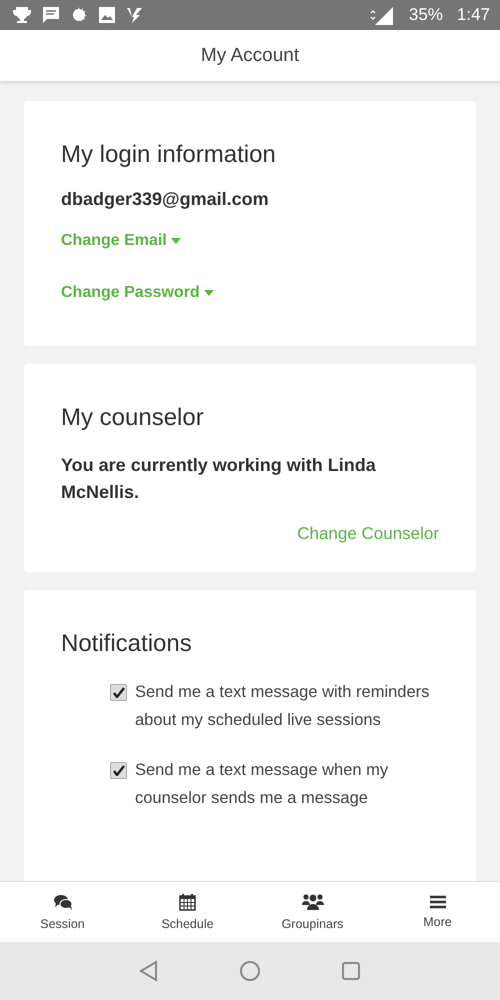  Describe the element at coordinates (438, 902) in the screenshot. I see `menu-icon` at that location.